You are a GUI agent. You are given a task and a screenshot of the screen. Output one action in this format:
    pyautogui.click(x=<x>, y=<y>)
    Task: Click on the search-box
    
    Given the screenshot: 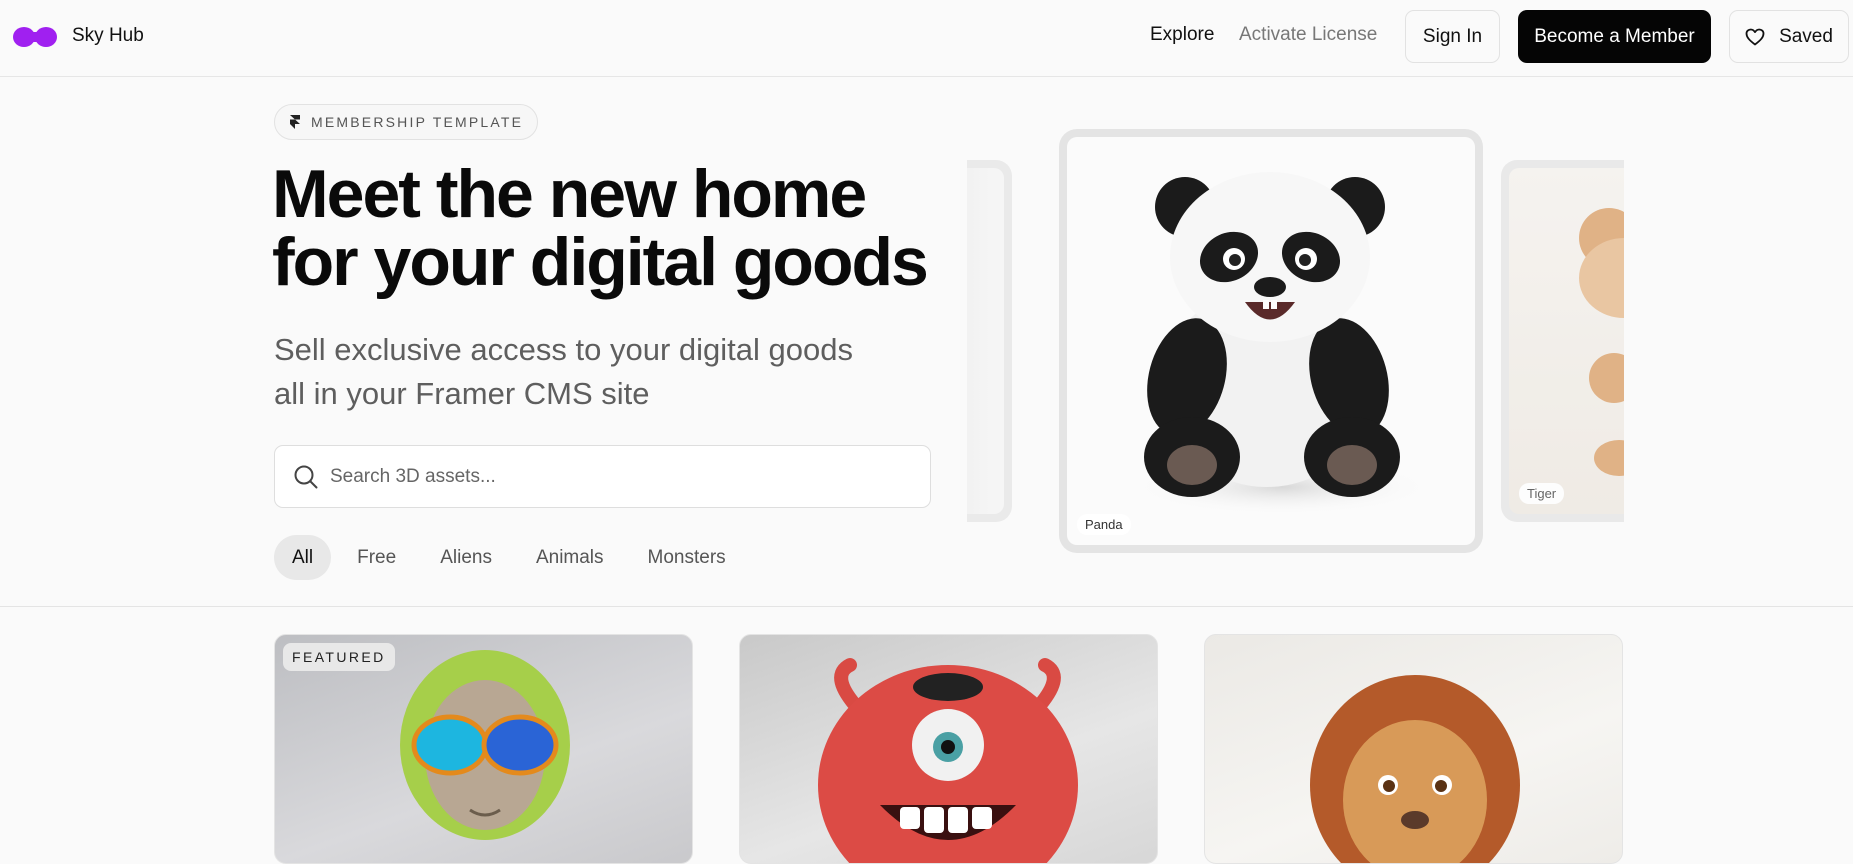 What is the action you would take?
    pyautogui.click(x=602, y=476)
    